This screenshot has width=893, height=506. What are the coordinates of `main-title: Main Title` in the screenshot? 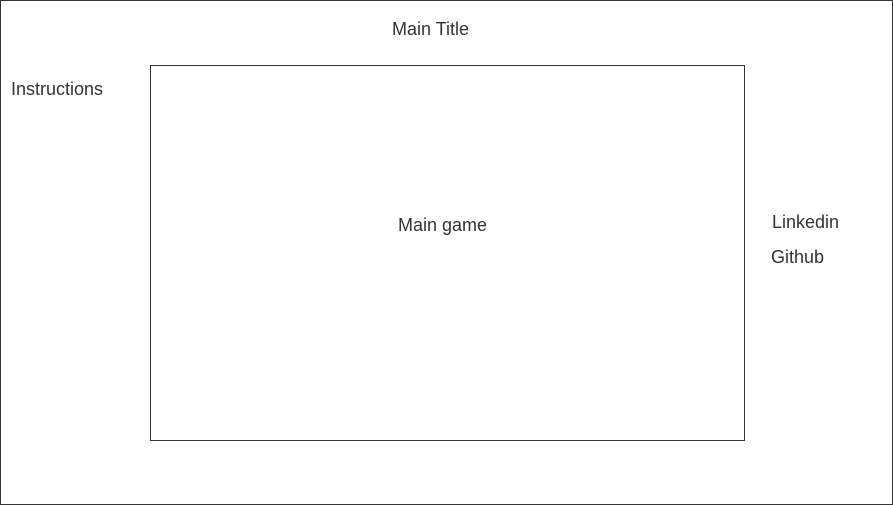 It's located at (431, 29).